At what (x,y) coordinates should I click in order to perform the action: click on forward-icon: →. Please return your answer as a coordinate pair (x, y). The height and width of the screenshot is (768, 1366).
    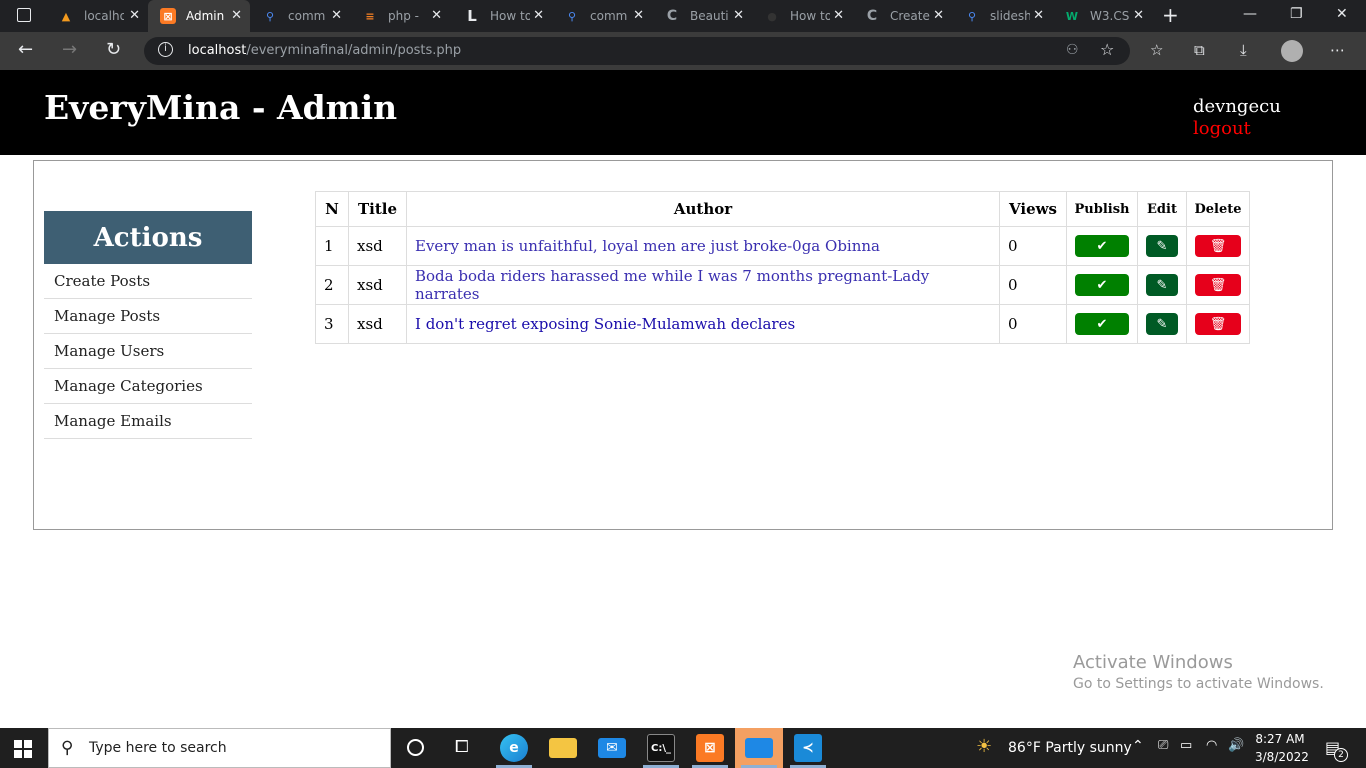
    Looking at the image, I should click on (69, 50).